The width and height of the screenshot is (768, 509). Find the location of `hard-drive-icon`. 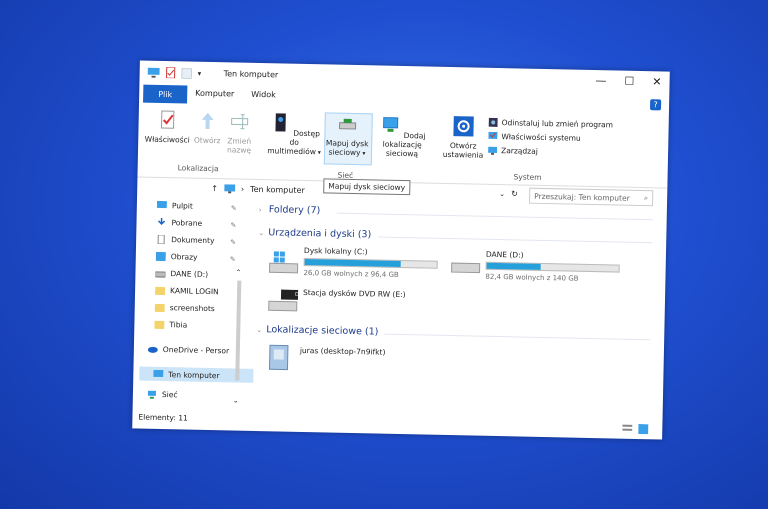

hard-drive-icon is located at coordinates (466, 268).